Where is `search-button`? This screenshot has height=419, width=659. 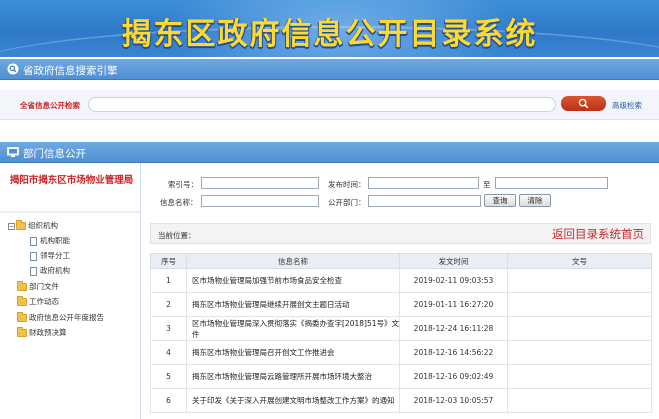
search-button is located at coordinates (583, 103).